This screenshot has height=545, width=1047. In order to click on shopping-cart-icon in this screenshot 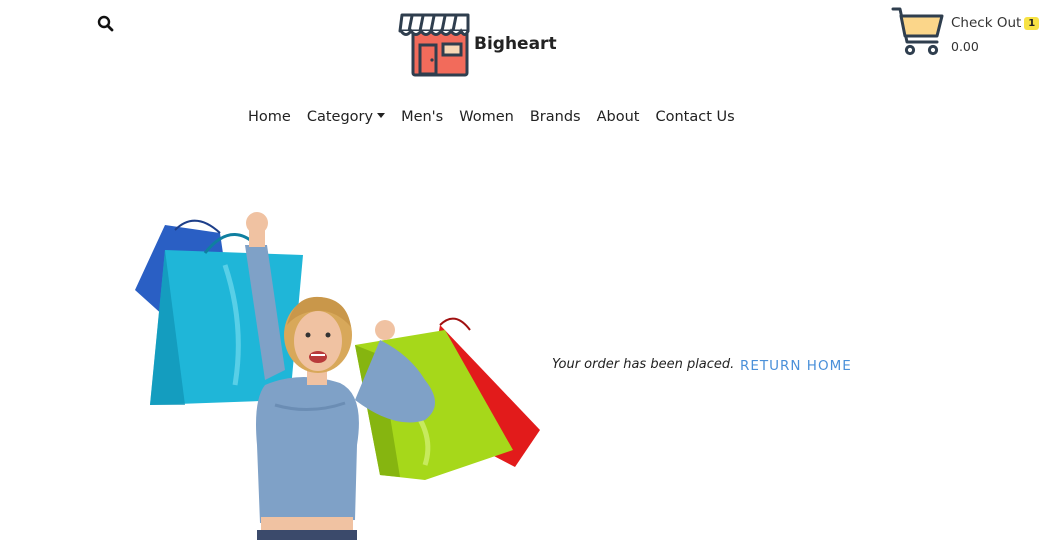, I will do `click(917, 31)`.